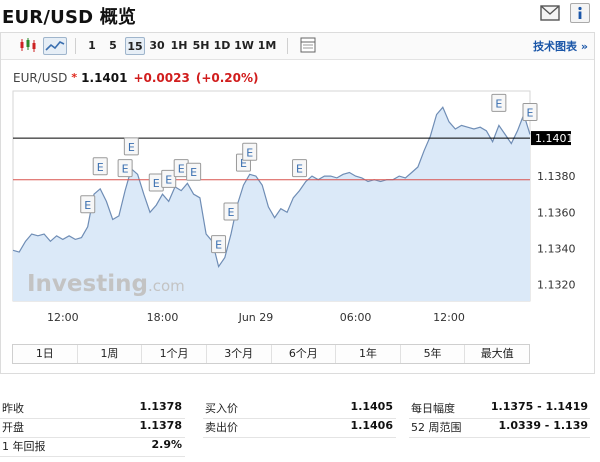 The width and height of the screenshot is (600, 462). Describe the element at coordinates (580, 13) in the screenshot. I see `info-icon` at that location.